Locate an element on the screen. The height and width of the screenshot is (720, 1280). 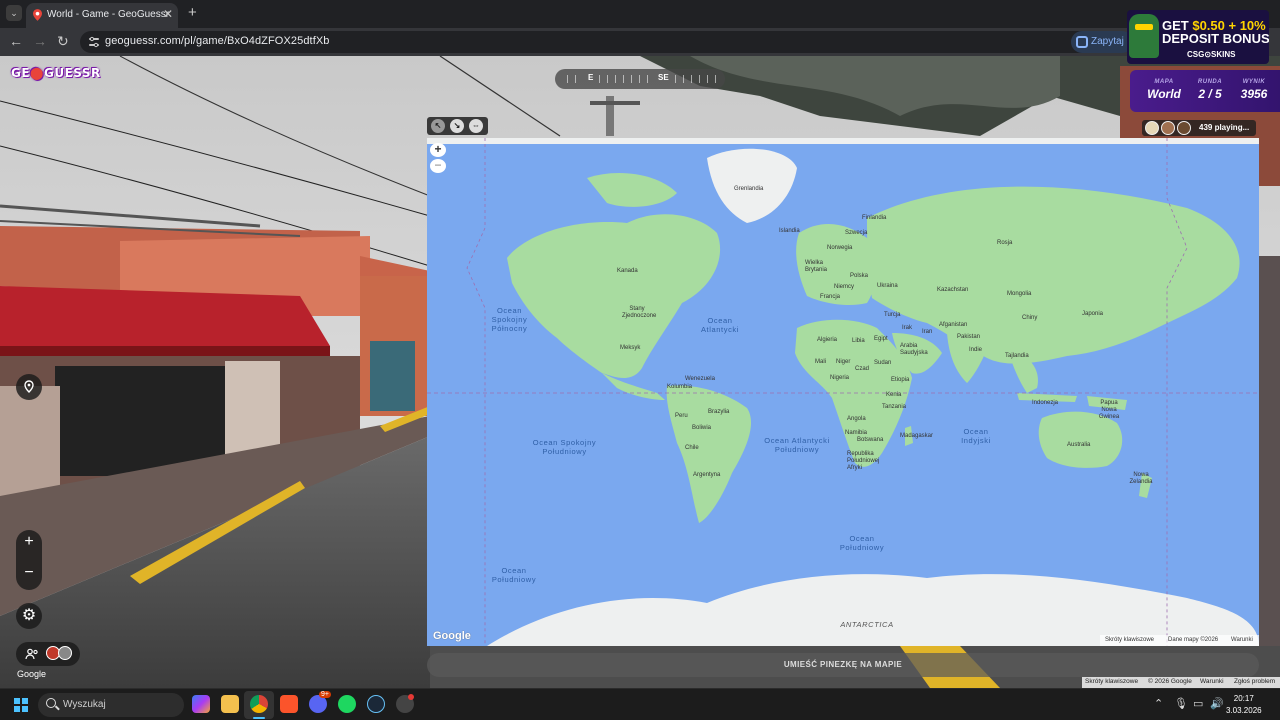
tab-close-icon: ✕ is located at coordinates (168, 14).